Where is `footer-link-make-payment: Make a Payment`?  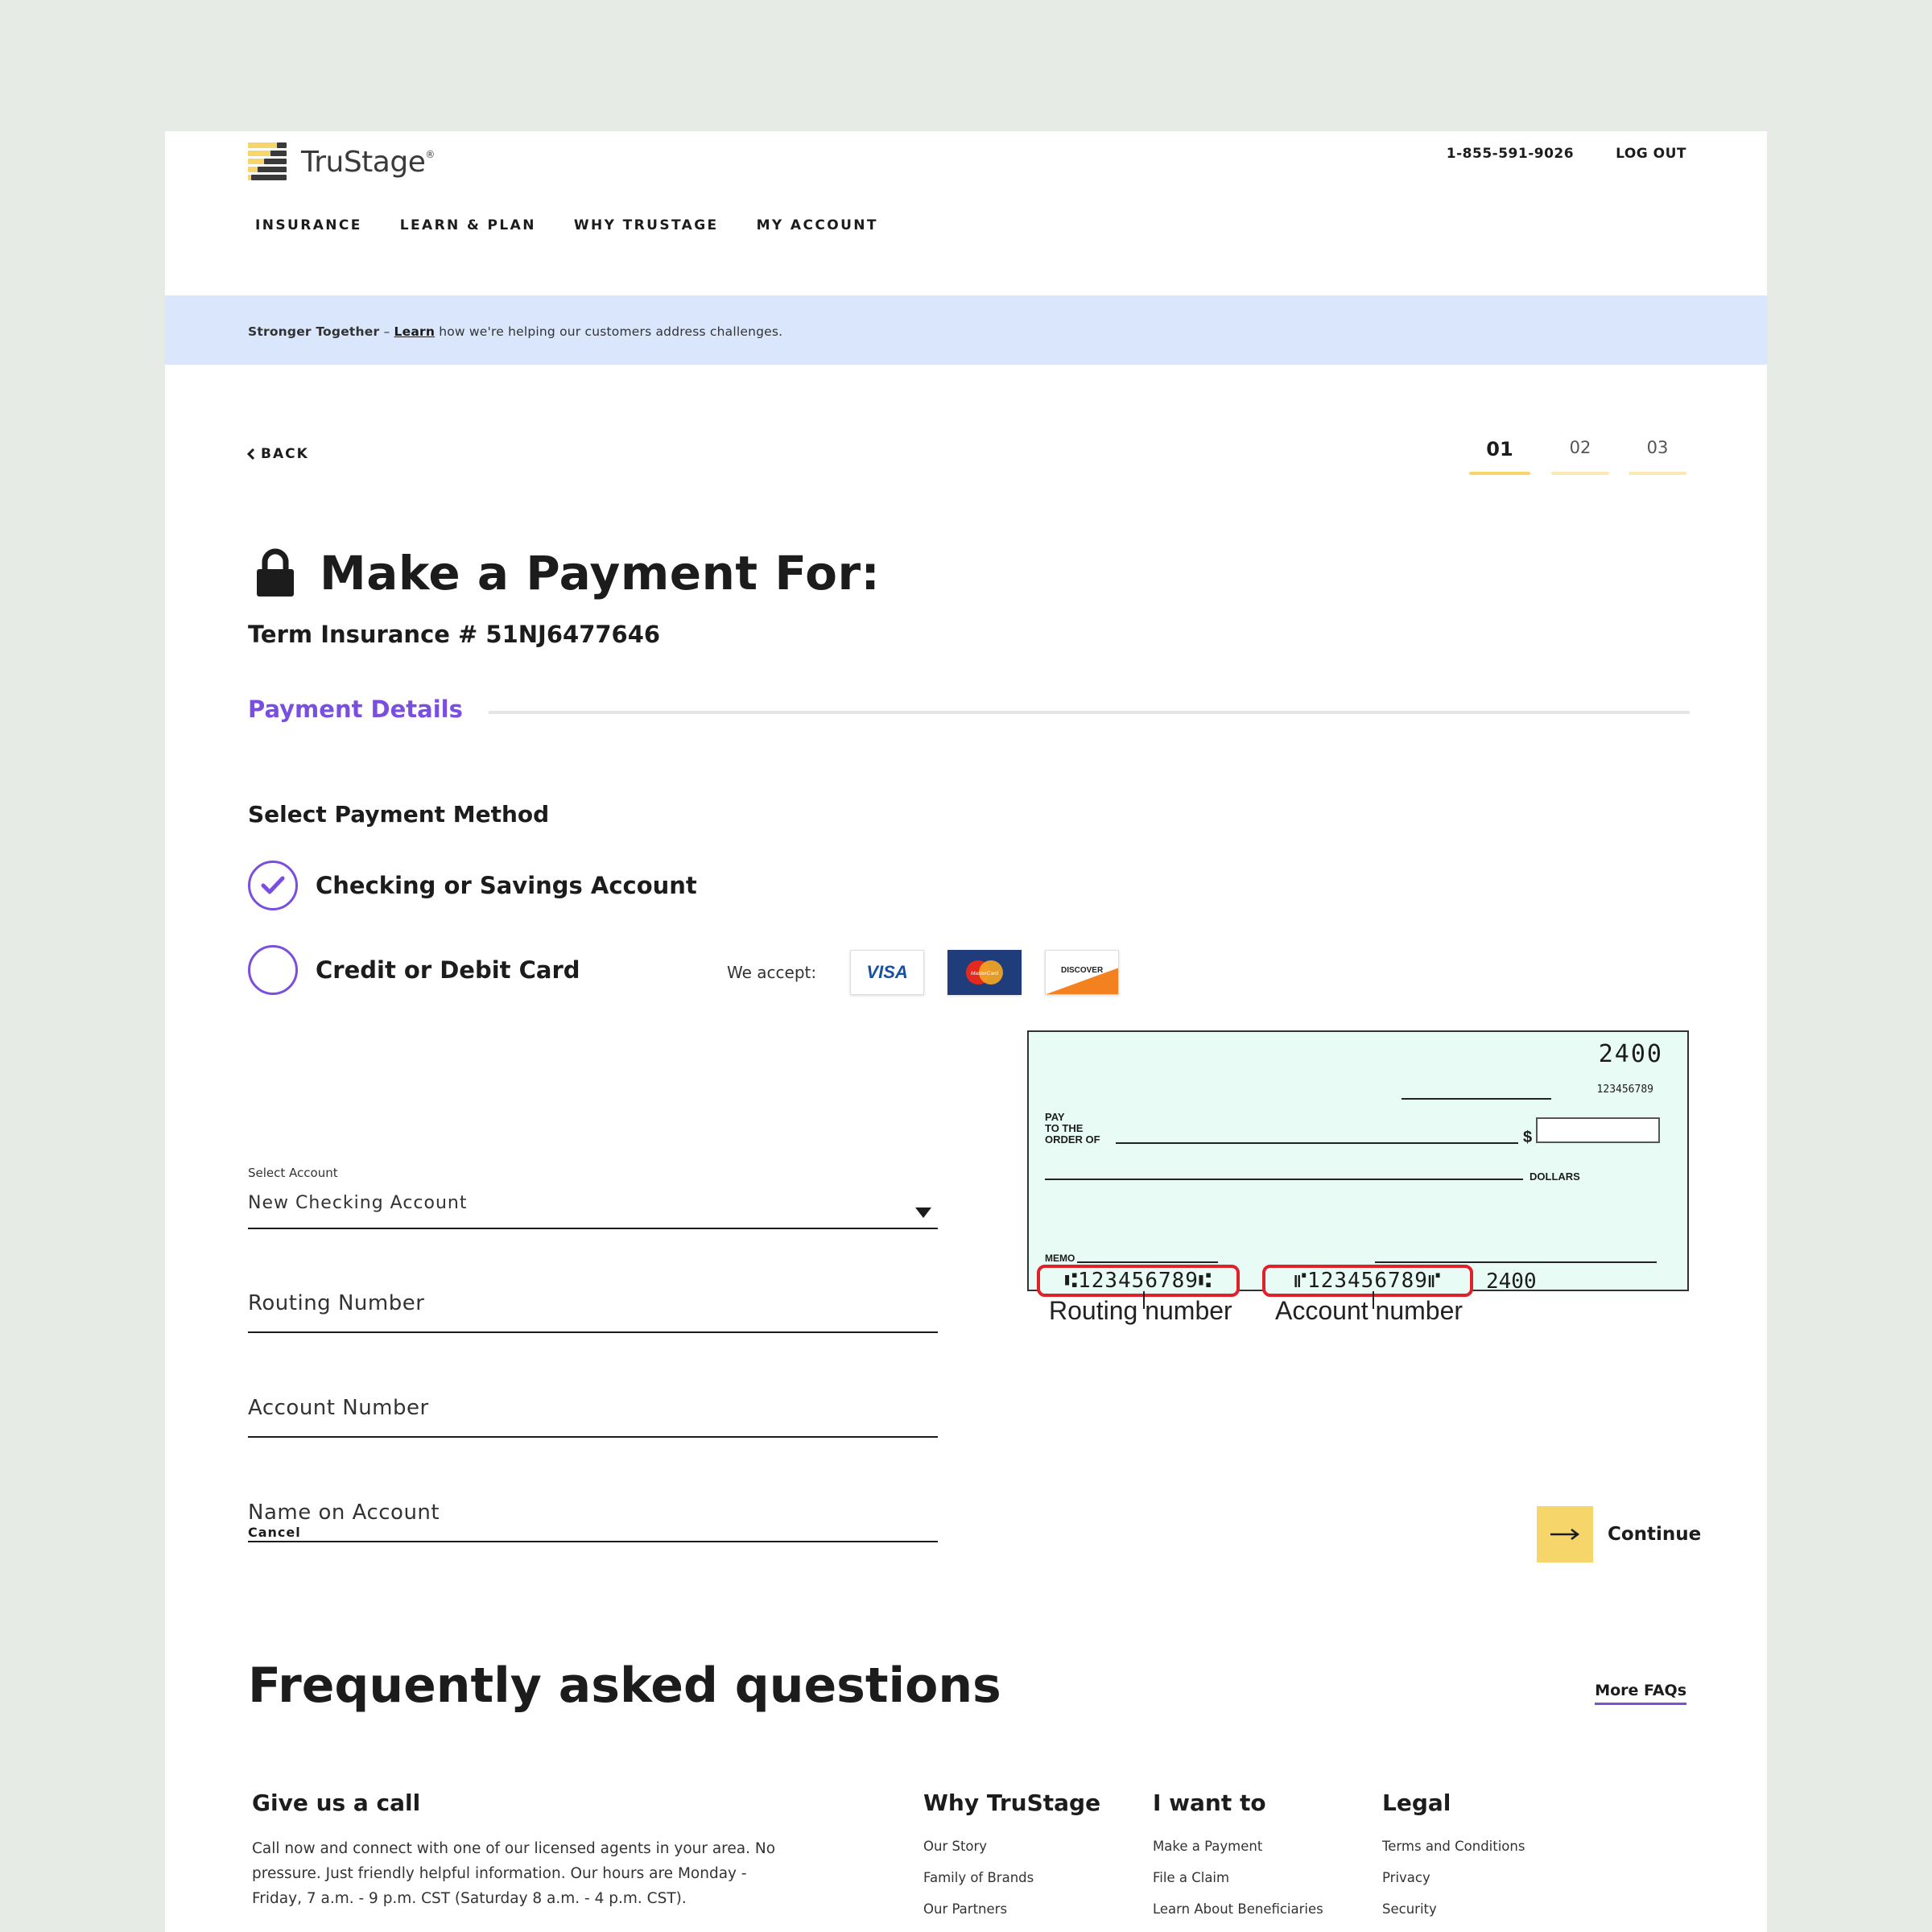
footer-link-make-payment: Make a Payment is located at coordinates (1238, 1847).